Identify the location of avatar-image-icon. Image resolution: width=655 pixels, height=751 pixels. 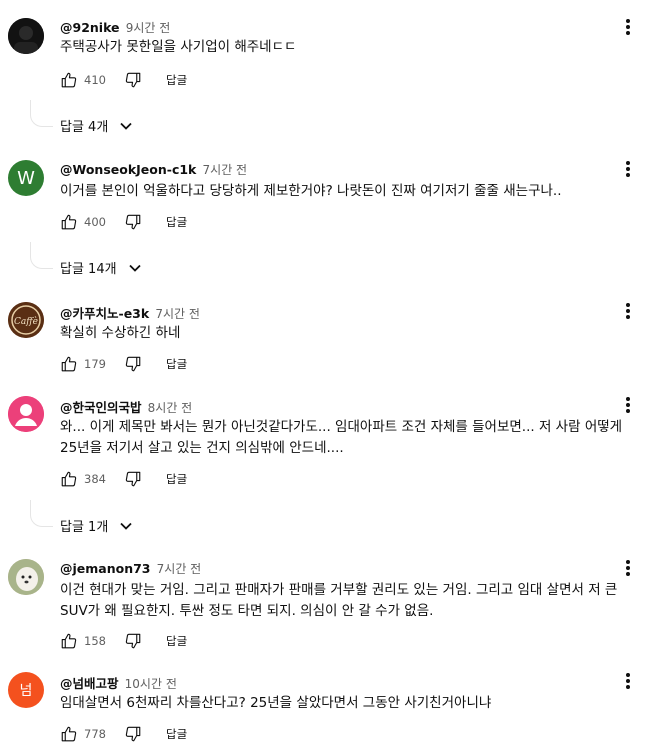
(26, 36).